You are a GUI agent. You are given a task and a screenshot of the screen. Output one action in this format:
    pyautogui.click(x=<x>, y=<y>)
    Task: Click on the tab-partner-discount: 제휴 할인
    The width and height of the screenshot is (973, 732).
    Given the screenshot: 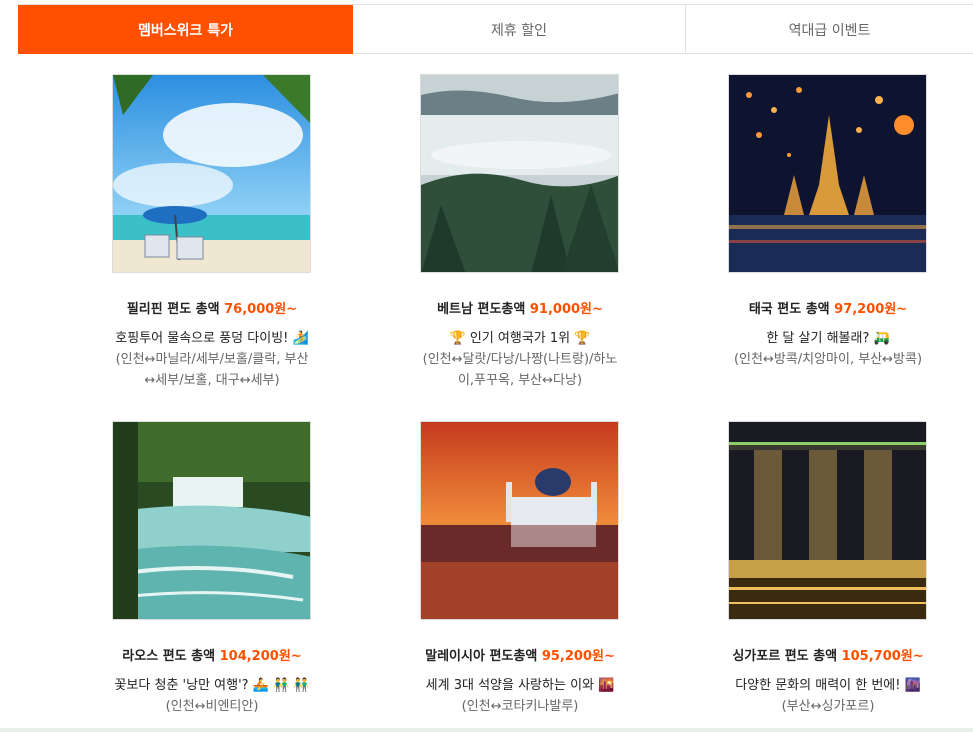 What is the action you would take?
    pyautogui.click(x=519, y=29)
    